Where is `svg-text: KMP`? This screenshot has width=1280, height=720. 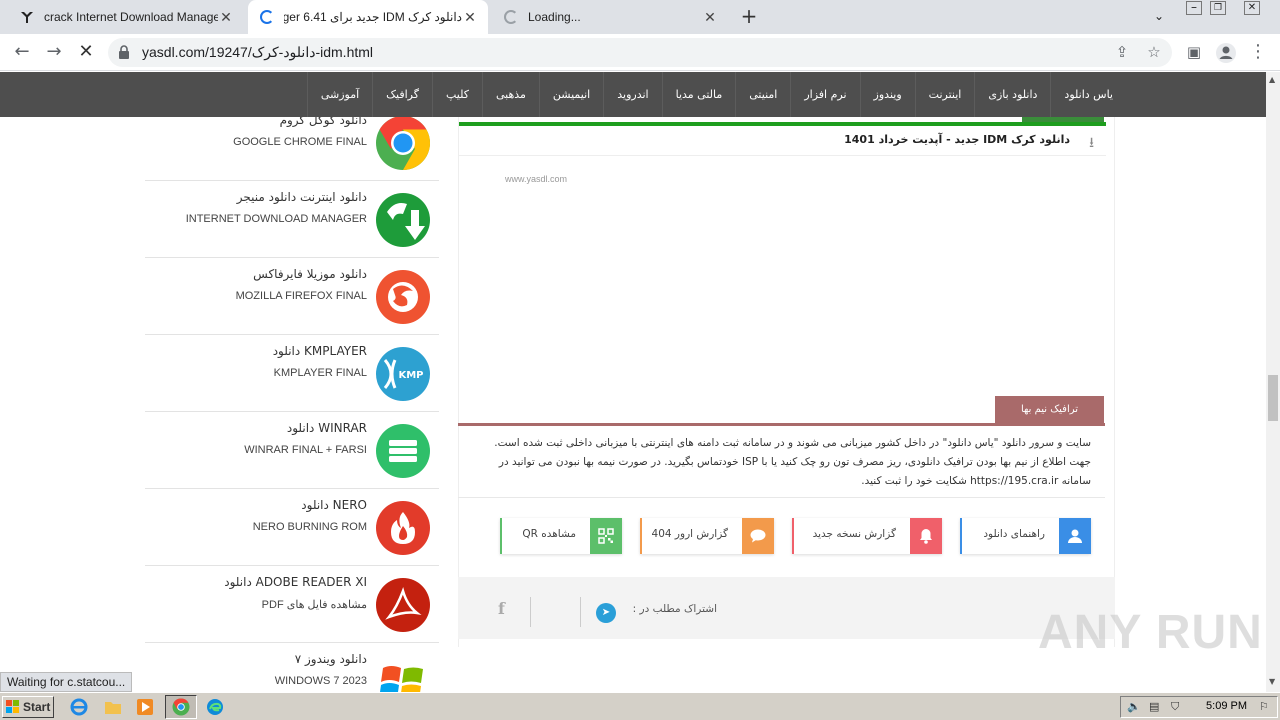
svg-text: KMP is located at coordinates (410, 375).